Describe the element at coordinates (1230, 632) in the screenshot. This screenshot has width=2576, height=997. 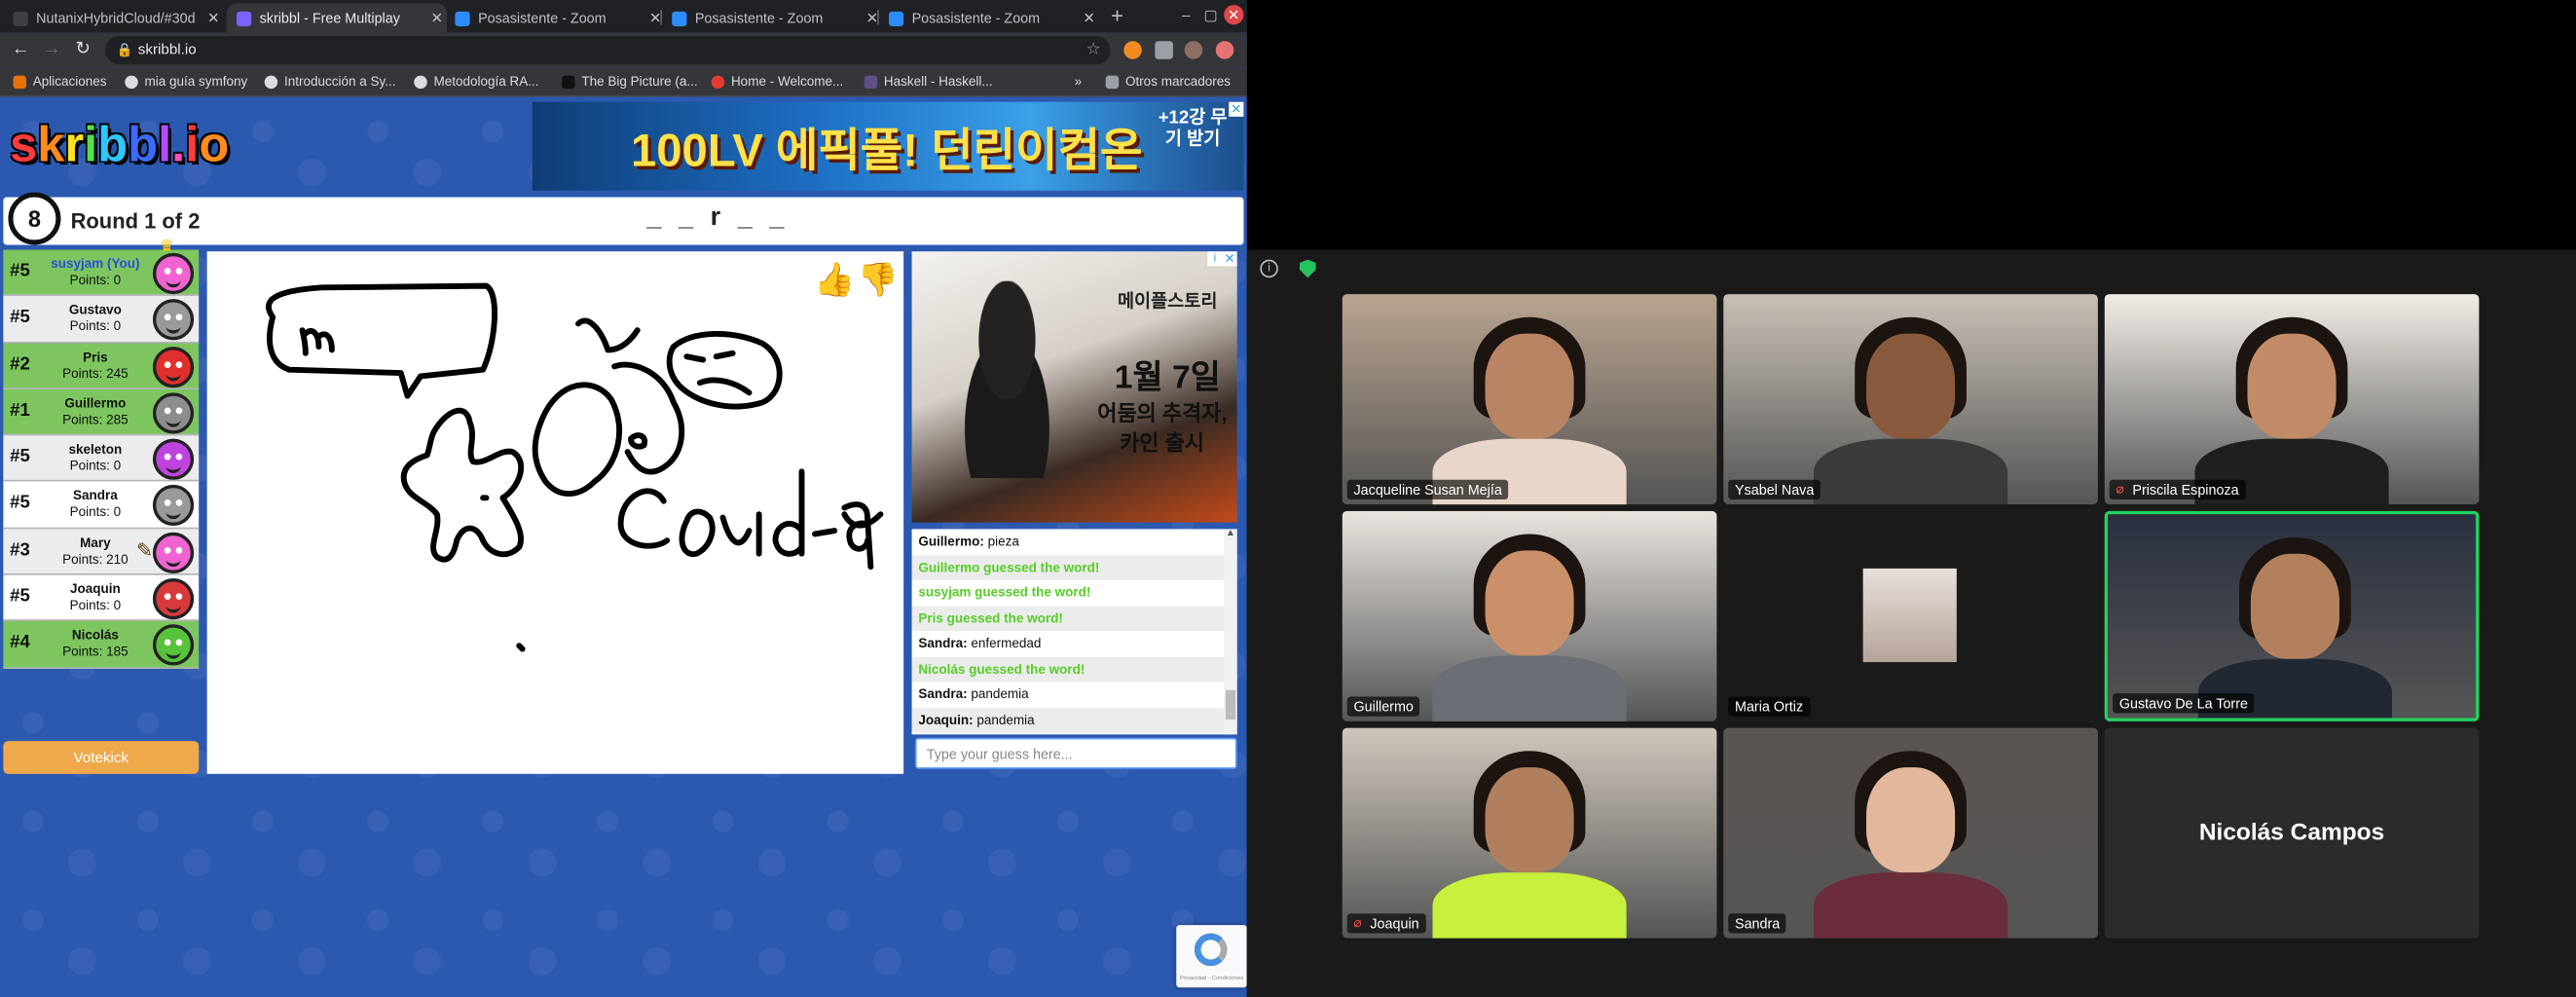
I see `chat-scrollbar: ▲` at that location.